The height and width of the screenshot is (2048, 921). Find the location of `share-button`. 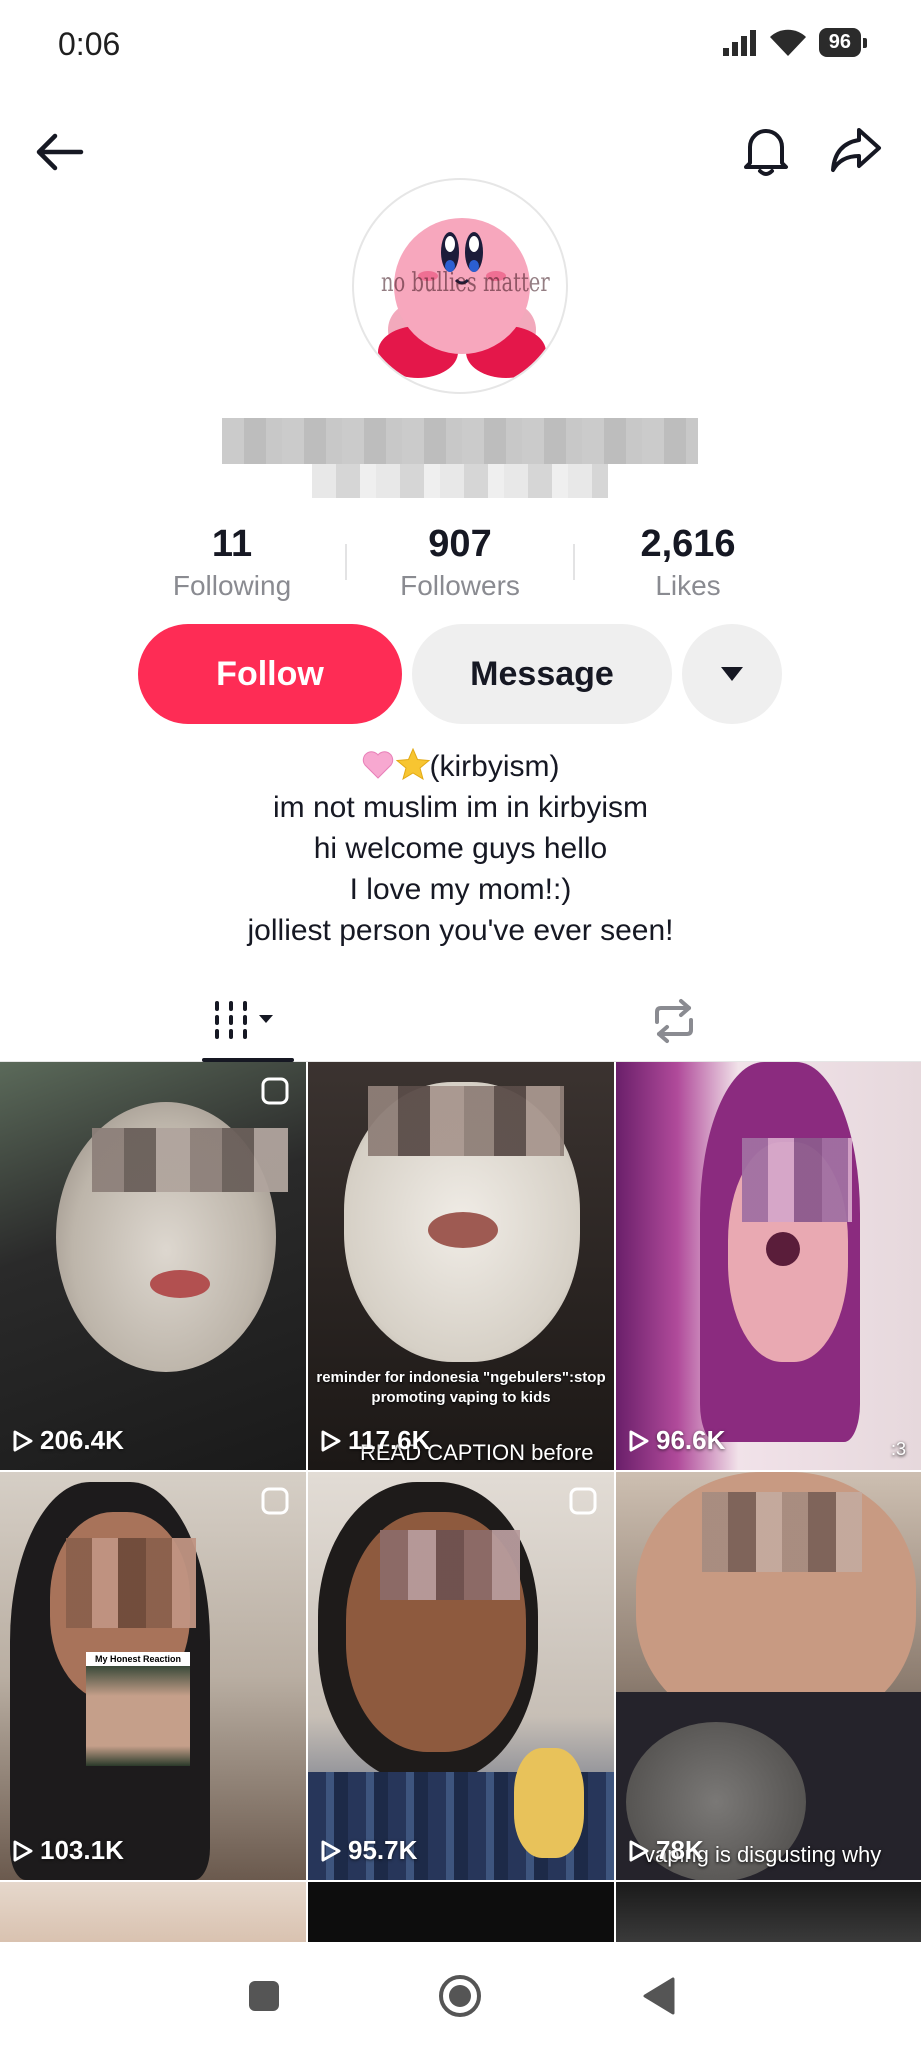

share-button is located at coordinates (856, 150).